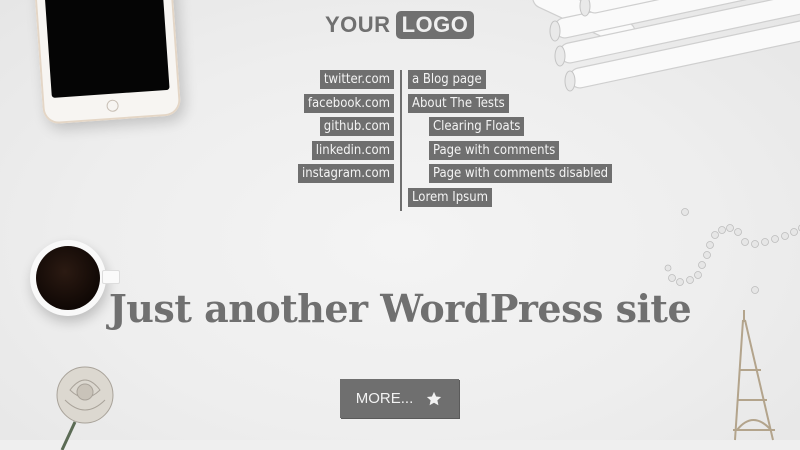 Image resolution: width=800 pixels, height=450 pixels. Describe the element at coordinates (353, 150) in the screenshot. I see `social-link-linkedin: linkedin.com` at that location.